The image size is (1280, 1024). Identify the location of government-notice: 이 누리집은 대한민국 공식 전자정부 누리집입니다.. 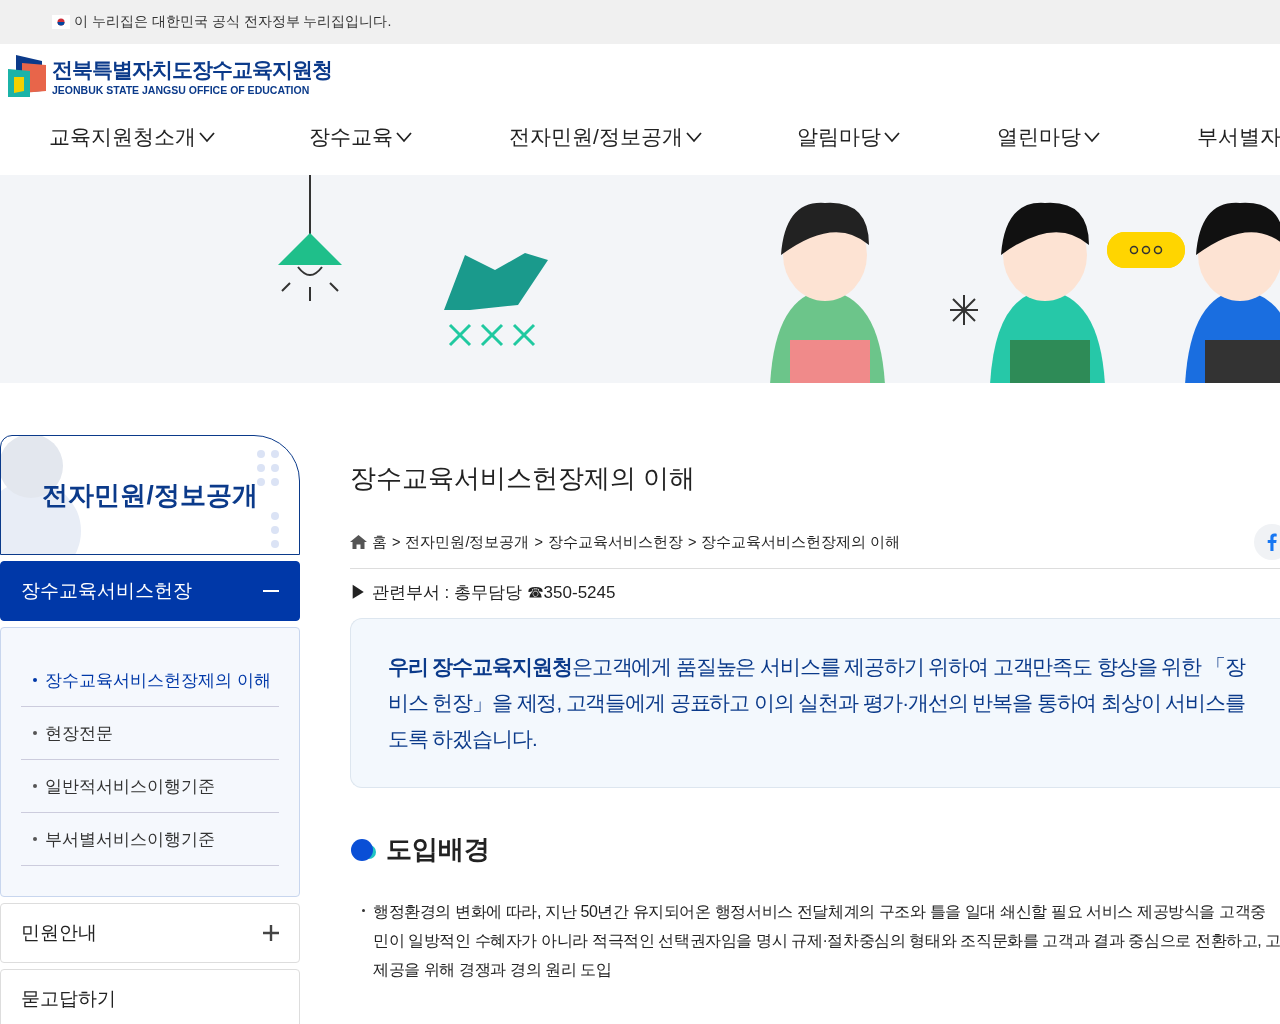
(233, 22).